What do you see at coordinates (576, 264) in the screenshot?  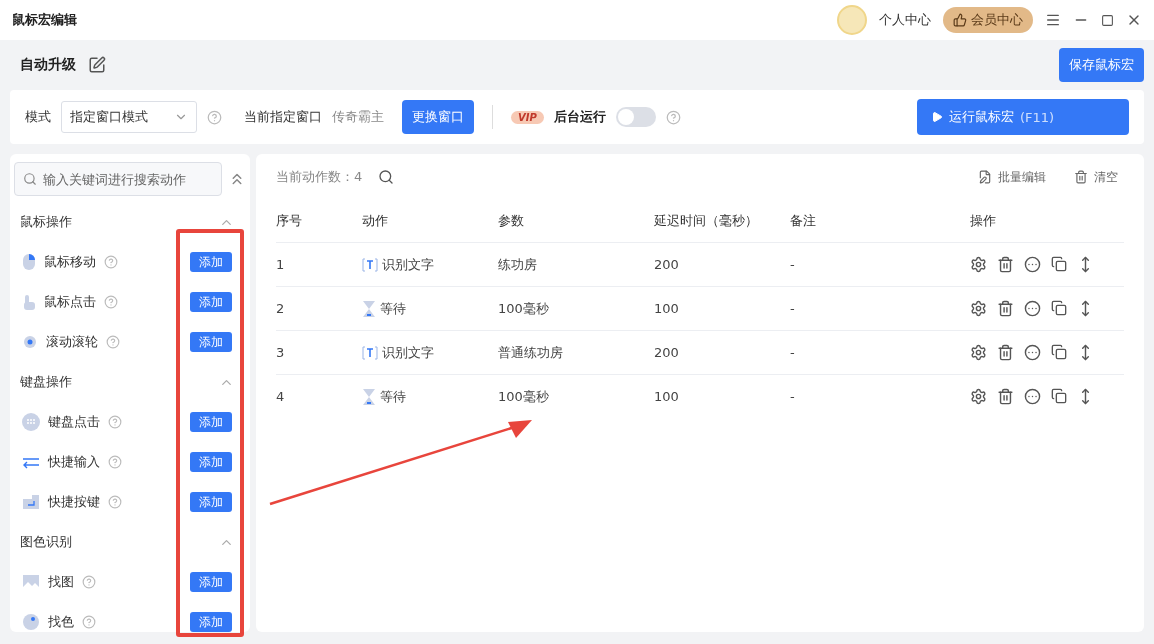 I see `table-cell: 练功房` at bounding box center [576, 264].